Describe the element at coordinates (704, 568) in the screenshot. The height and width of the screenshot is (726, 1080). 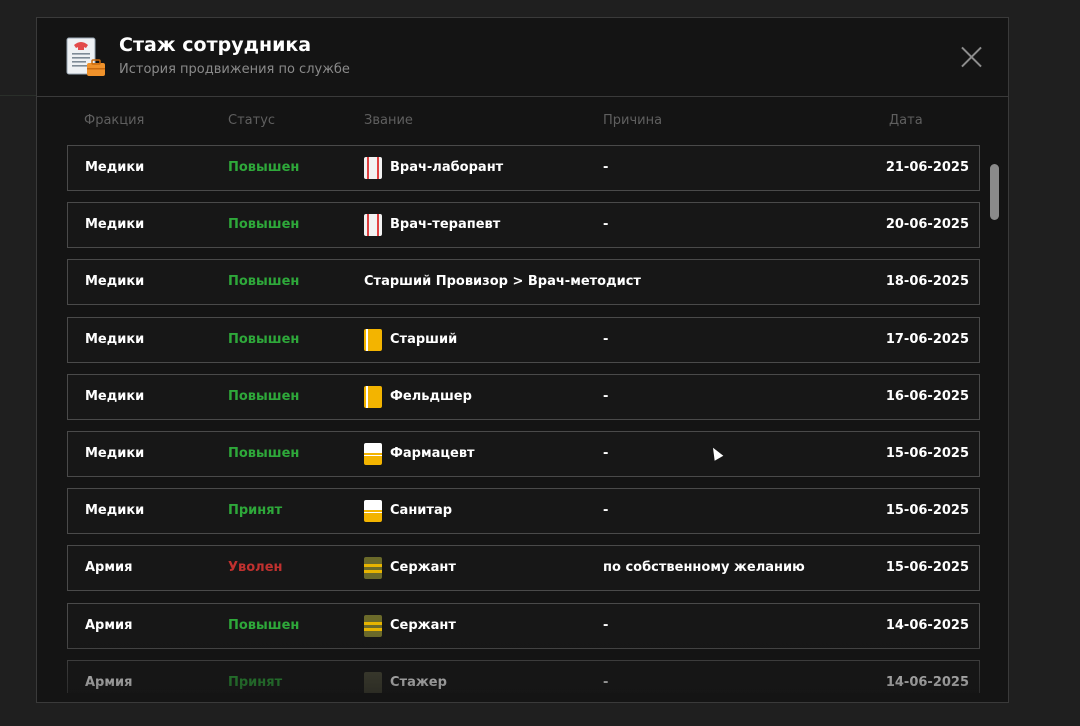
I see `reason-cell: по собственному желанию` at that location.